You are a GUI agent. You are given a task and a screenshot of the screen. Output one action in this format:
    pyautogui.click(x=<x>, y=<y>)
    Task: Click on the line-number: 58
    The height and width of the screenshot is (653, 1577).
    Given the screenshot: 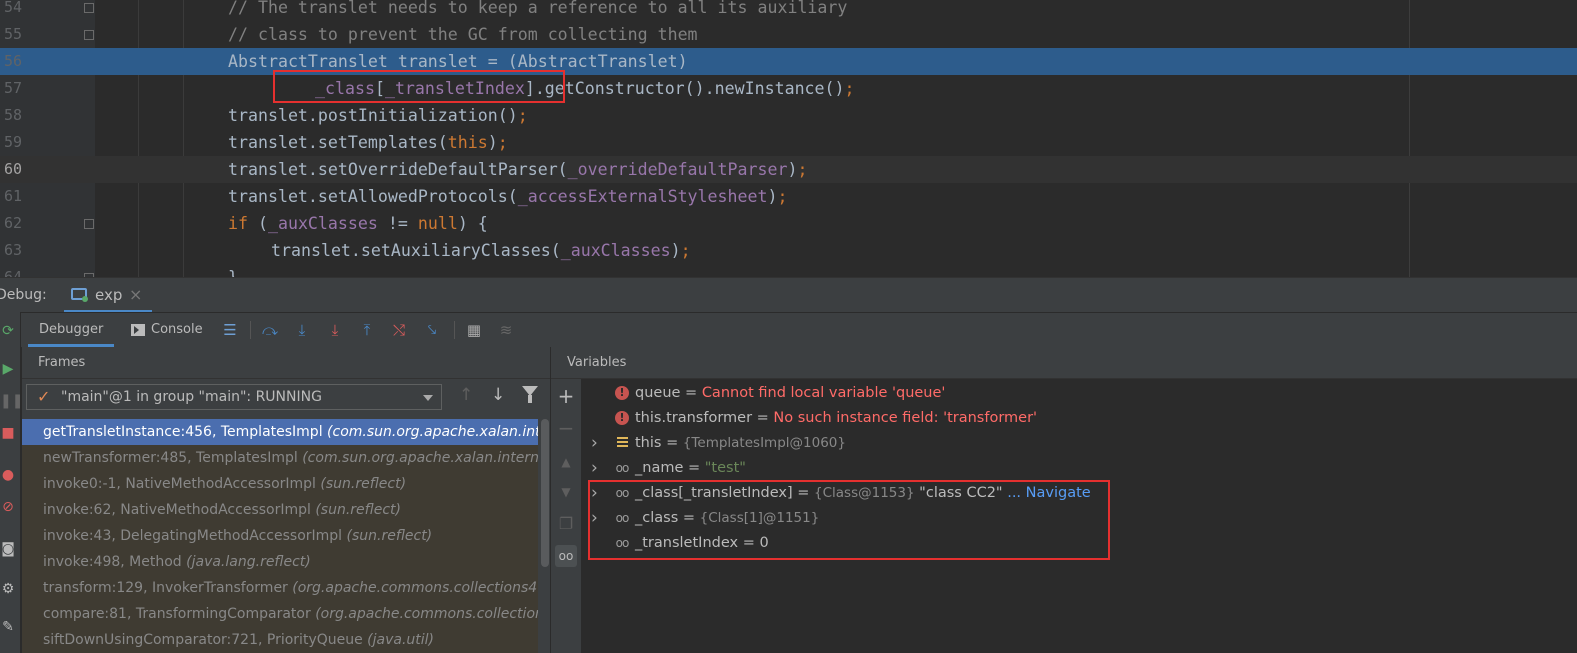 What is the action you would take?
    pyautogui.click(x=12, y=115)
    